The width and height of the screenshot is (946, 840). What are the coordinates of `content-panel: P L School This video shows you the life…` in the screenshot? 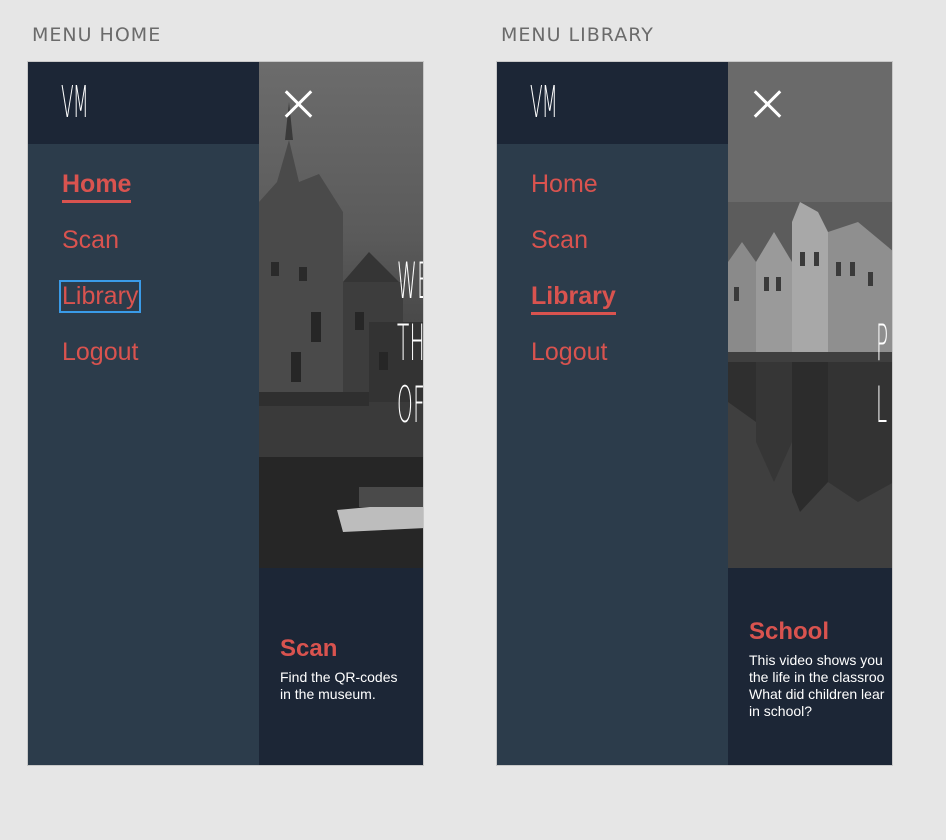 It's located at (810, 413).